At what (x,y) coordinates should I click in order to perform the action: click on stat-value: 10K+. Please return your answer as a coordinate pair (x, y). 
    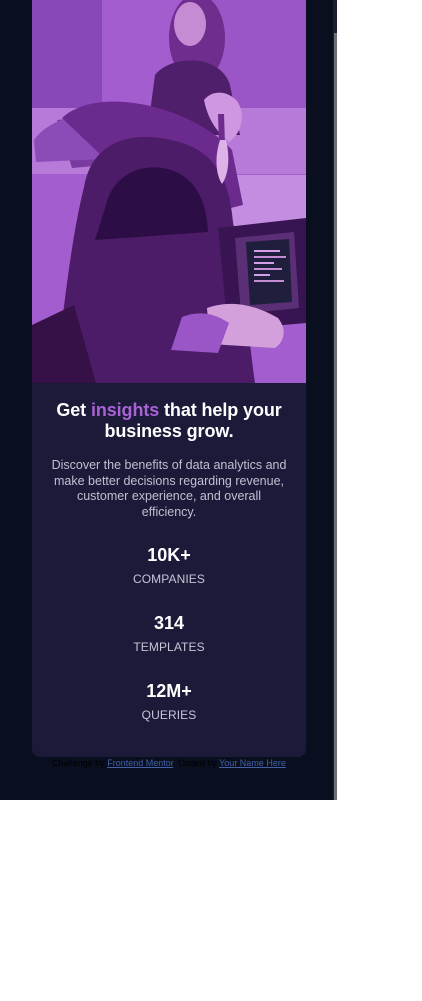
    Looking at the image, I should click on (169, 555).